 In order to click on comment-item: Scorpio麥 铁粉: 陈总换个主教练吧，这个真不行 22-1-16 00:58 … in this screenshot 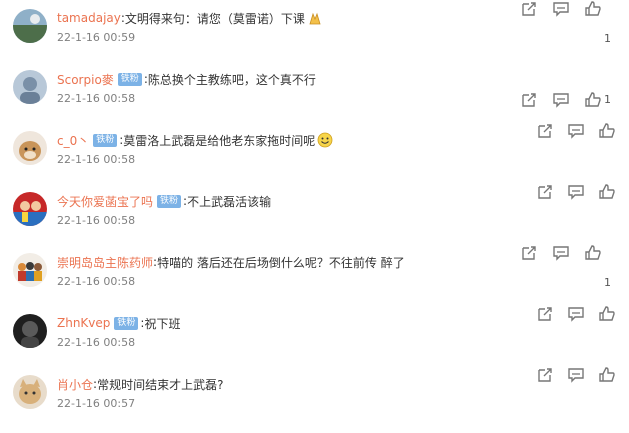, I will do `click(314, 91)`.